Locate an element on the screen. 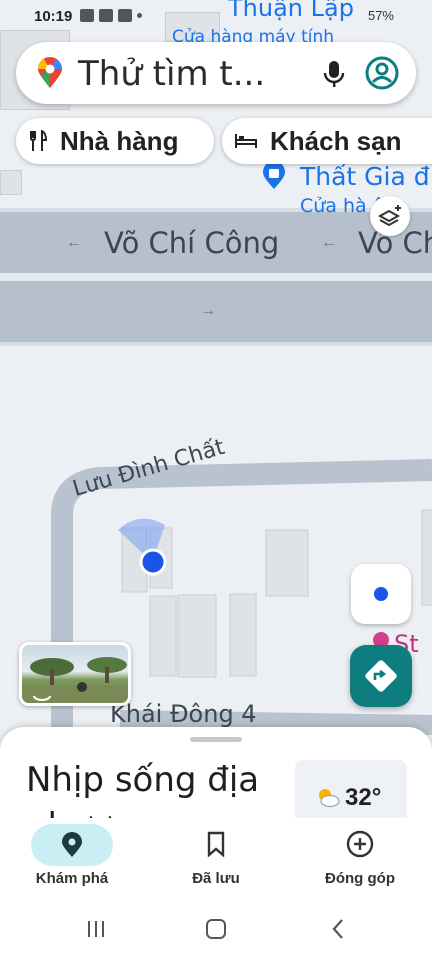 The width and height of the screenshot is (432, 960). sheet-title: Nhịp sống địa phương is located at coordinates (143, 793).